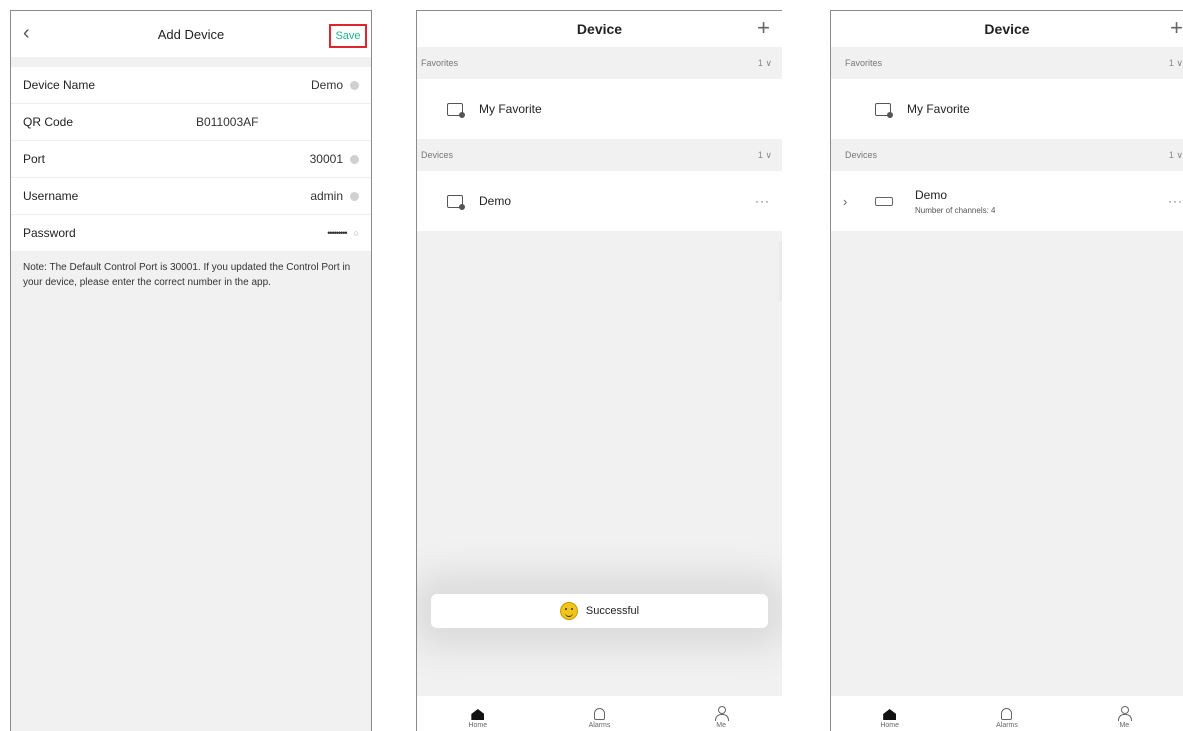 This screenshot has height=731, width=1183. What do you see at coordinates (191, 122) in the screenshot?
I see `qr-code-row: QR Code B011003AF` at bounding box center [191, 122].